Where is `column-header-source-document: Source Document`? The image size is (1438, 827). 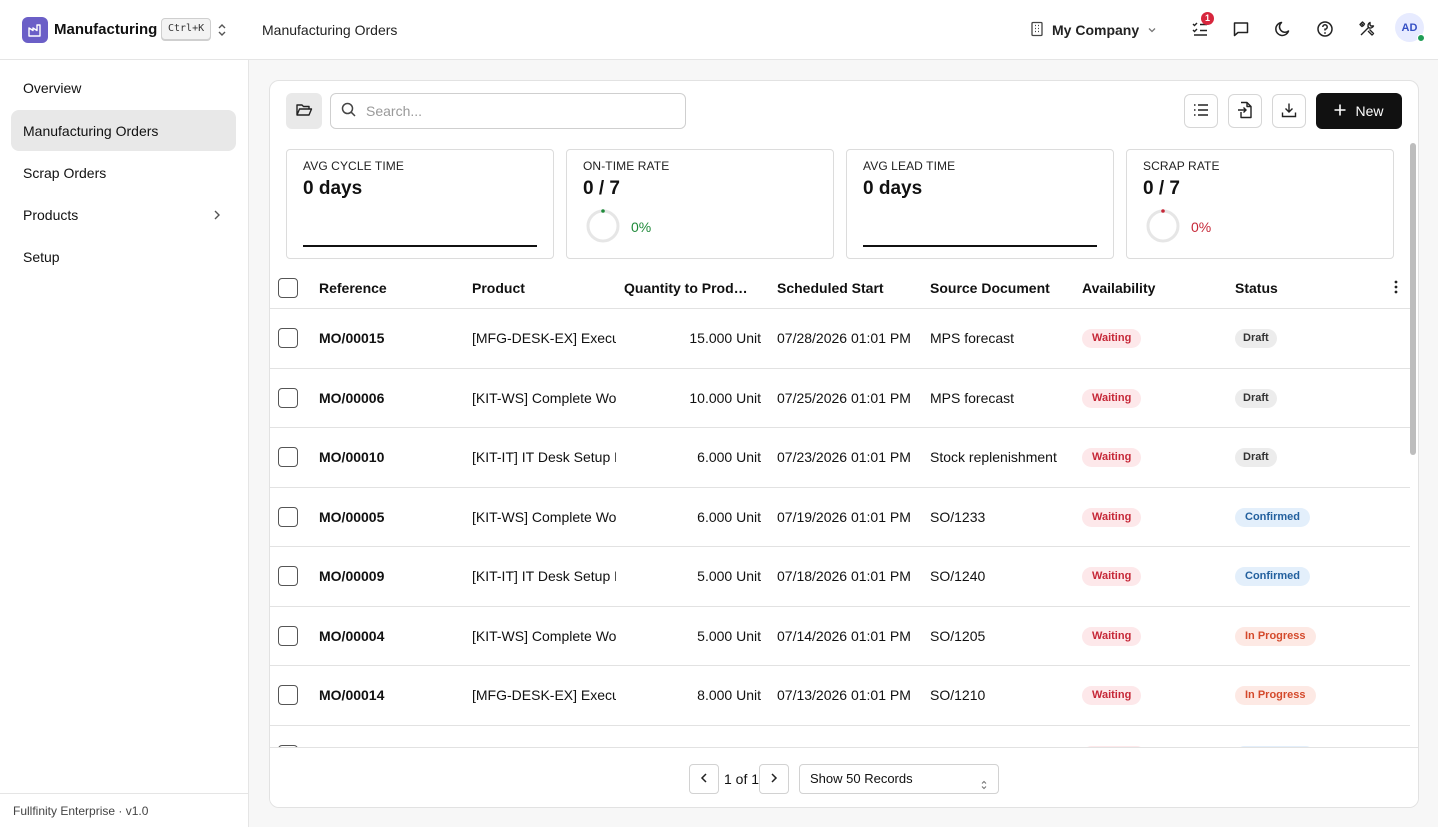 column-header-source-document: Source Document is located at coordinates (1000, 288).